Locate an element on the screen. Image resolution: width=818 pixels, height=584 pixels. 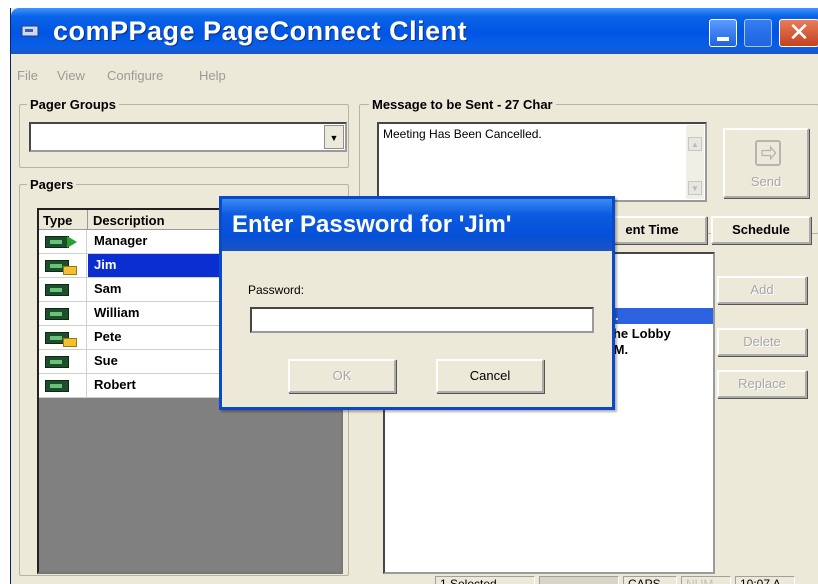
minimize-icon is located at coordinates (723, 39).